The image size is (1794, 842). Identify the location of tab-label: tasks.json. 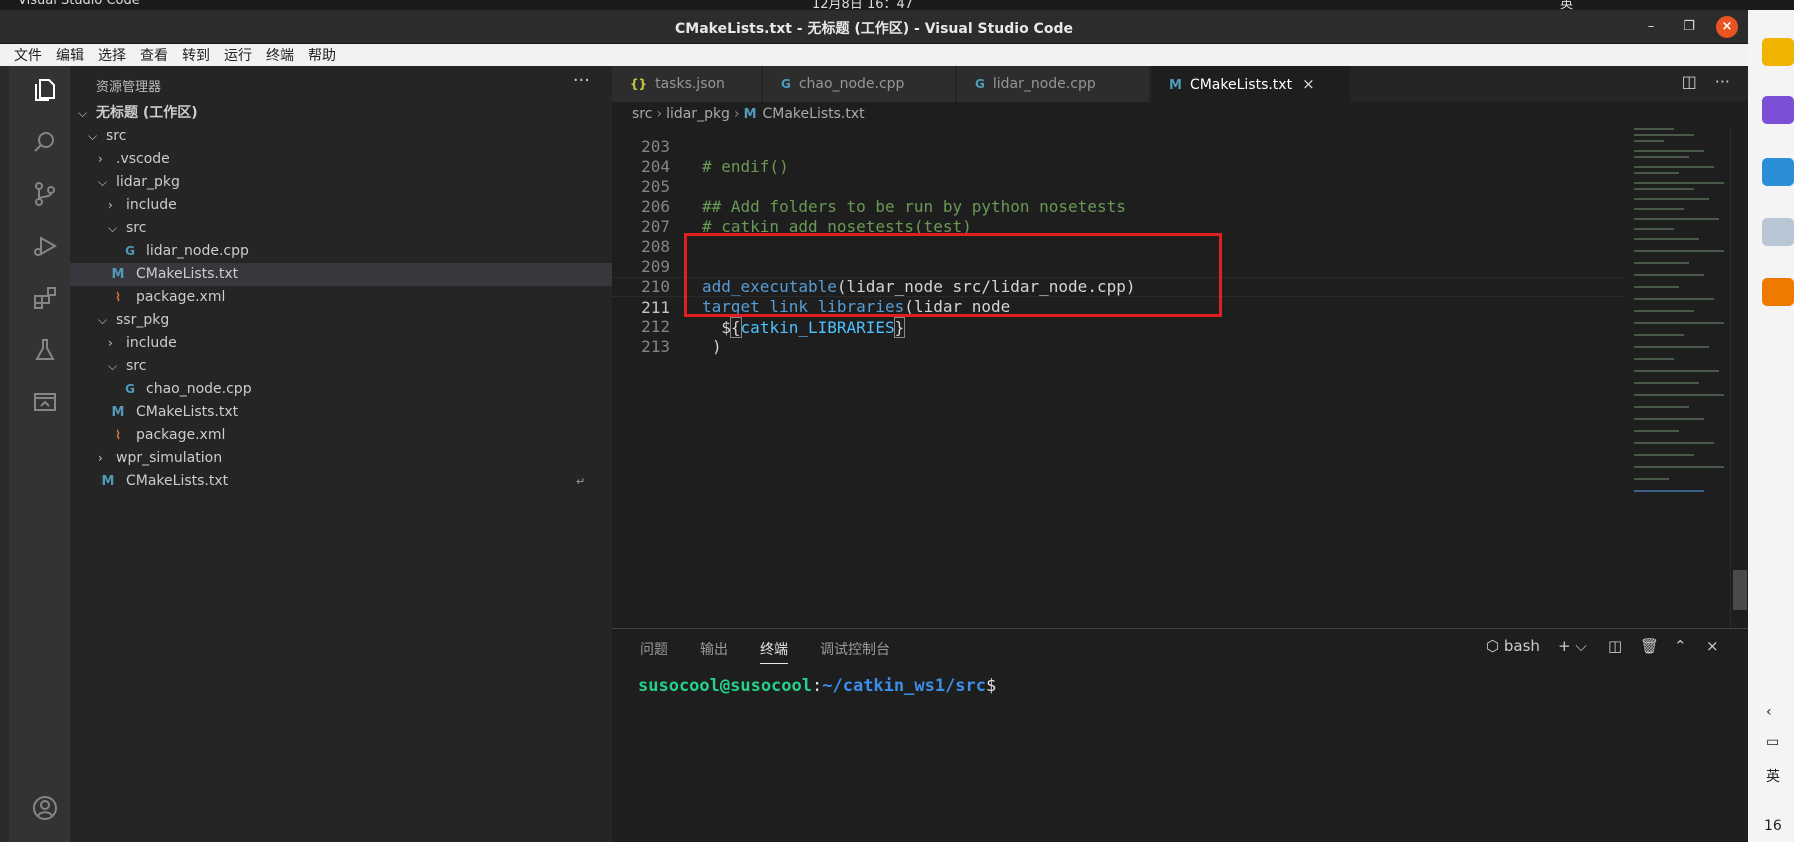
(690, 84).